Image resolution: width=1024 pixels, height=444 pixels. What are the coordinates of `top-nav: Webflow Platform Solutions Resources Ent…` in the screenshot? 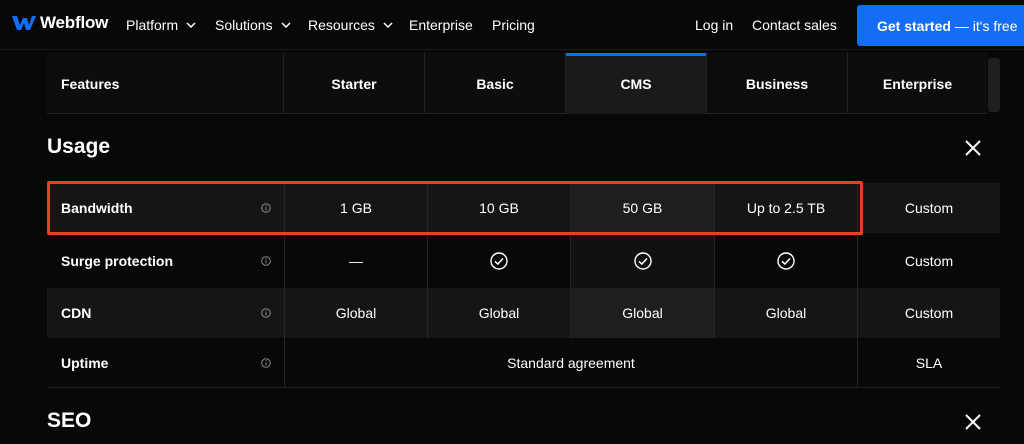 It's located at (512, 25).